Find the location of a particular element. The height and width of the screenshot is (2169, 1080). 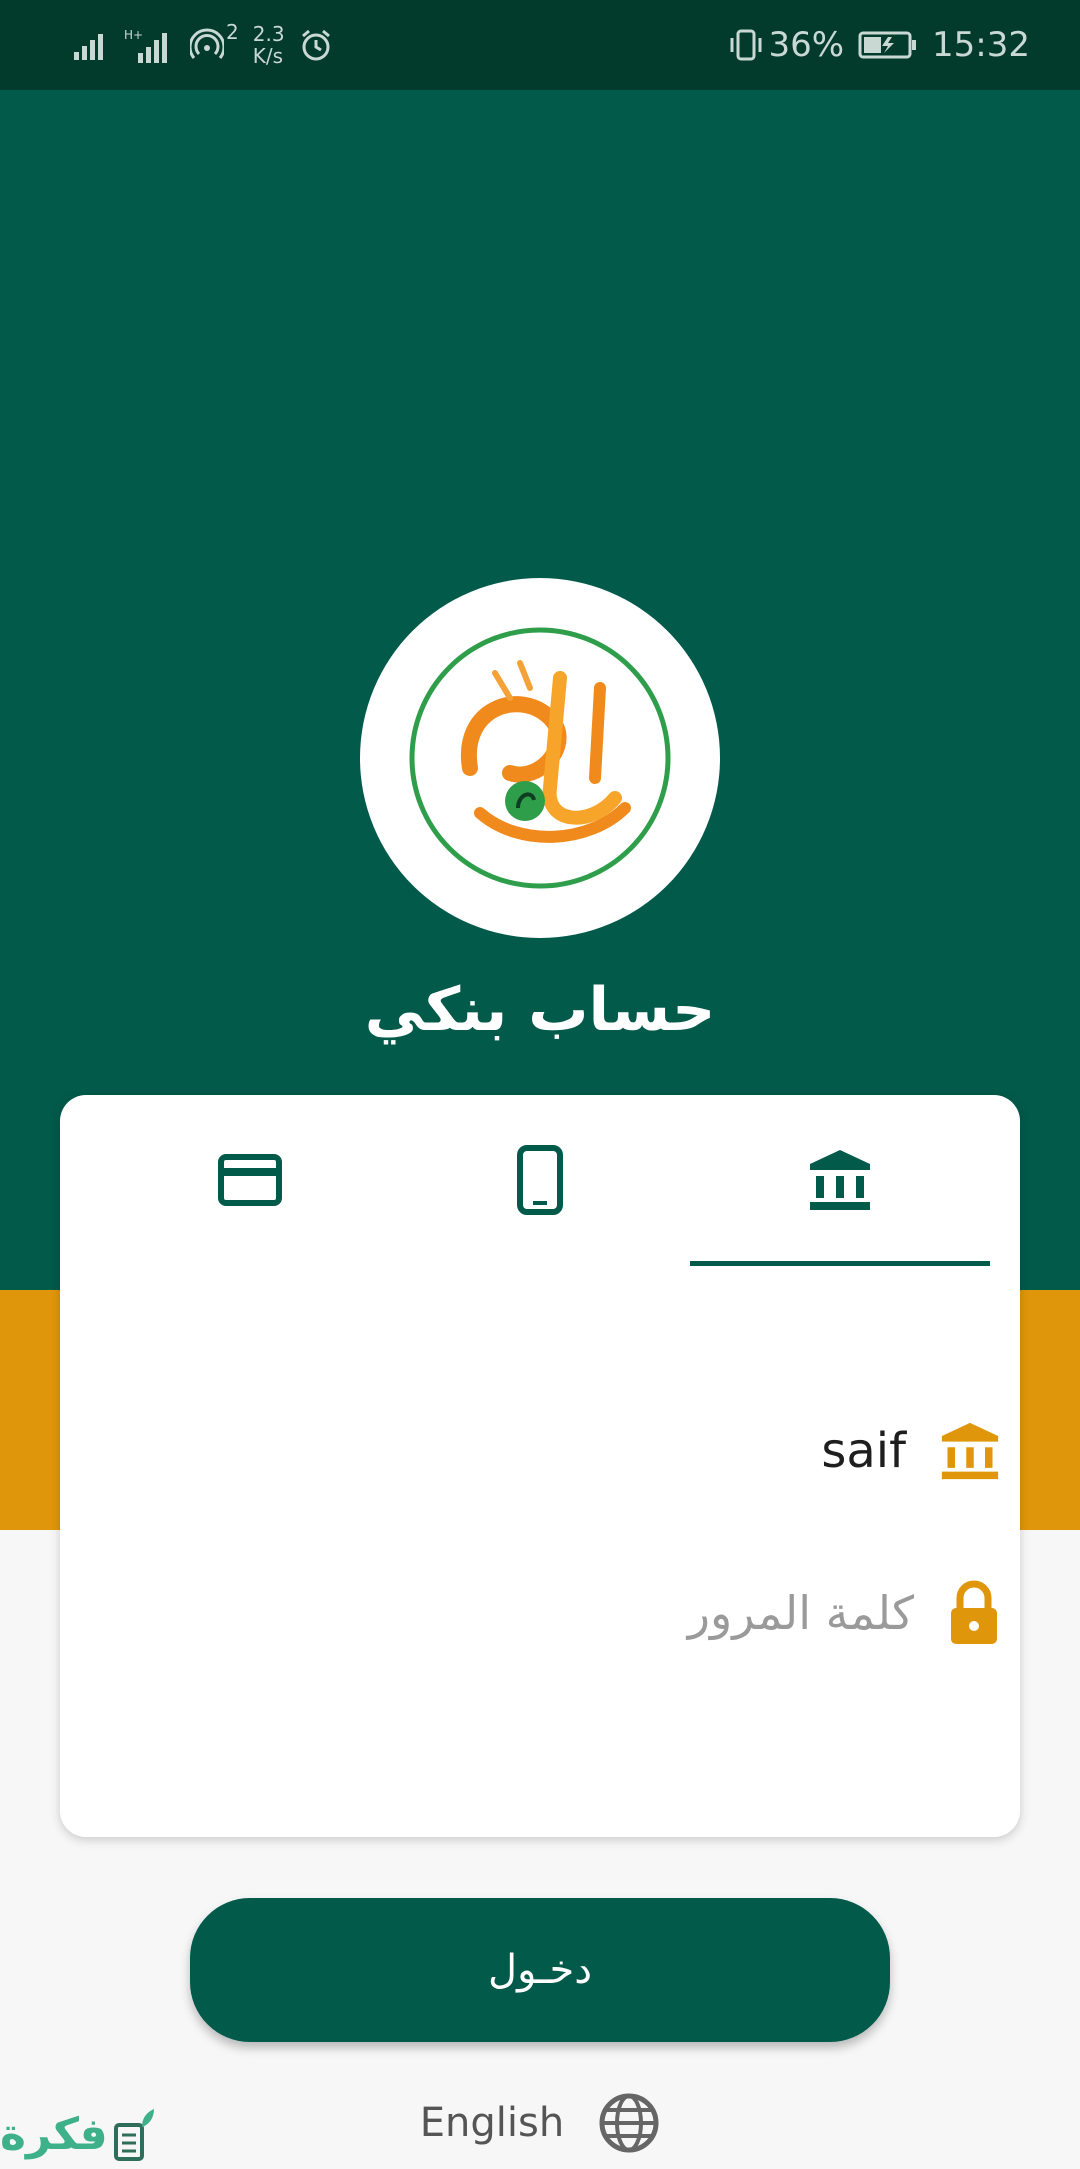

svg-text: H+ is located at coordinates (133, 35).